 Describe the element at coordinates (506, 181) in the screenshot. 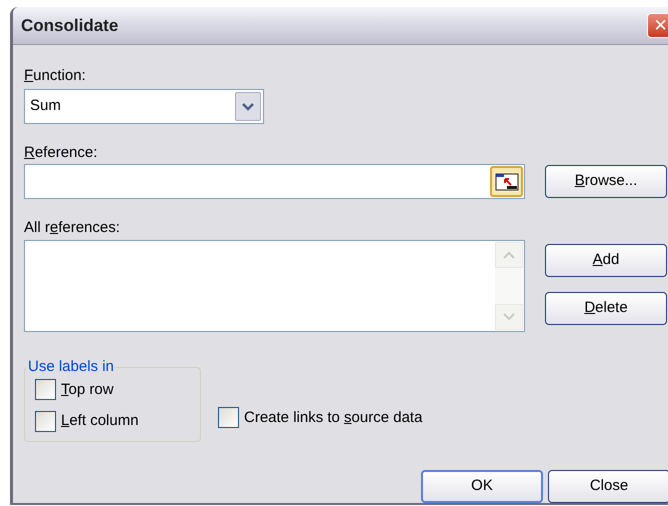

I see `collapse-dialog-icon` at that location.